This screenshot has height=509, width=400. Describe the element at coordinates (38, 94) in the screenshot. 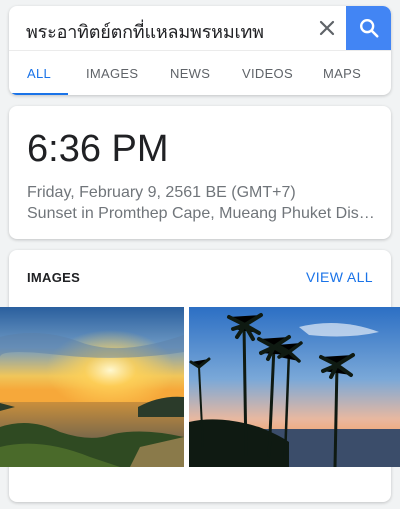

I see `active-tab-indicator` at that location.